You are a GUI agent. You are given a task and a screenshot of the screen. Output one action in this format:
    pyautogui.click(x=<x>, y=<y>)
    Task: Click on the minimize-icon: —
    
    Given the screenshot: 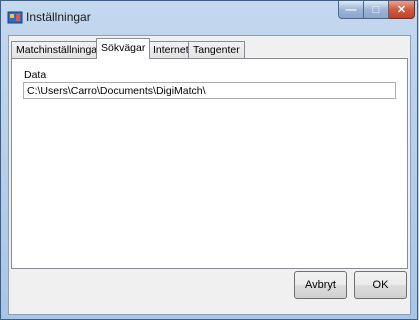 What is the action you would take?
    pyautogui.click(x=351, y=9)
    